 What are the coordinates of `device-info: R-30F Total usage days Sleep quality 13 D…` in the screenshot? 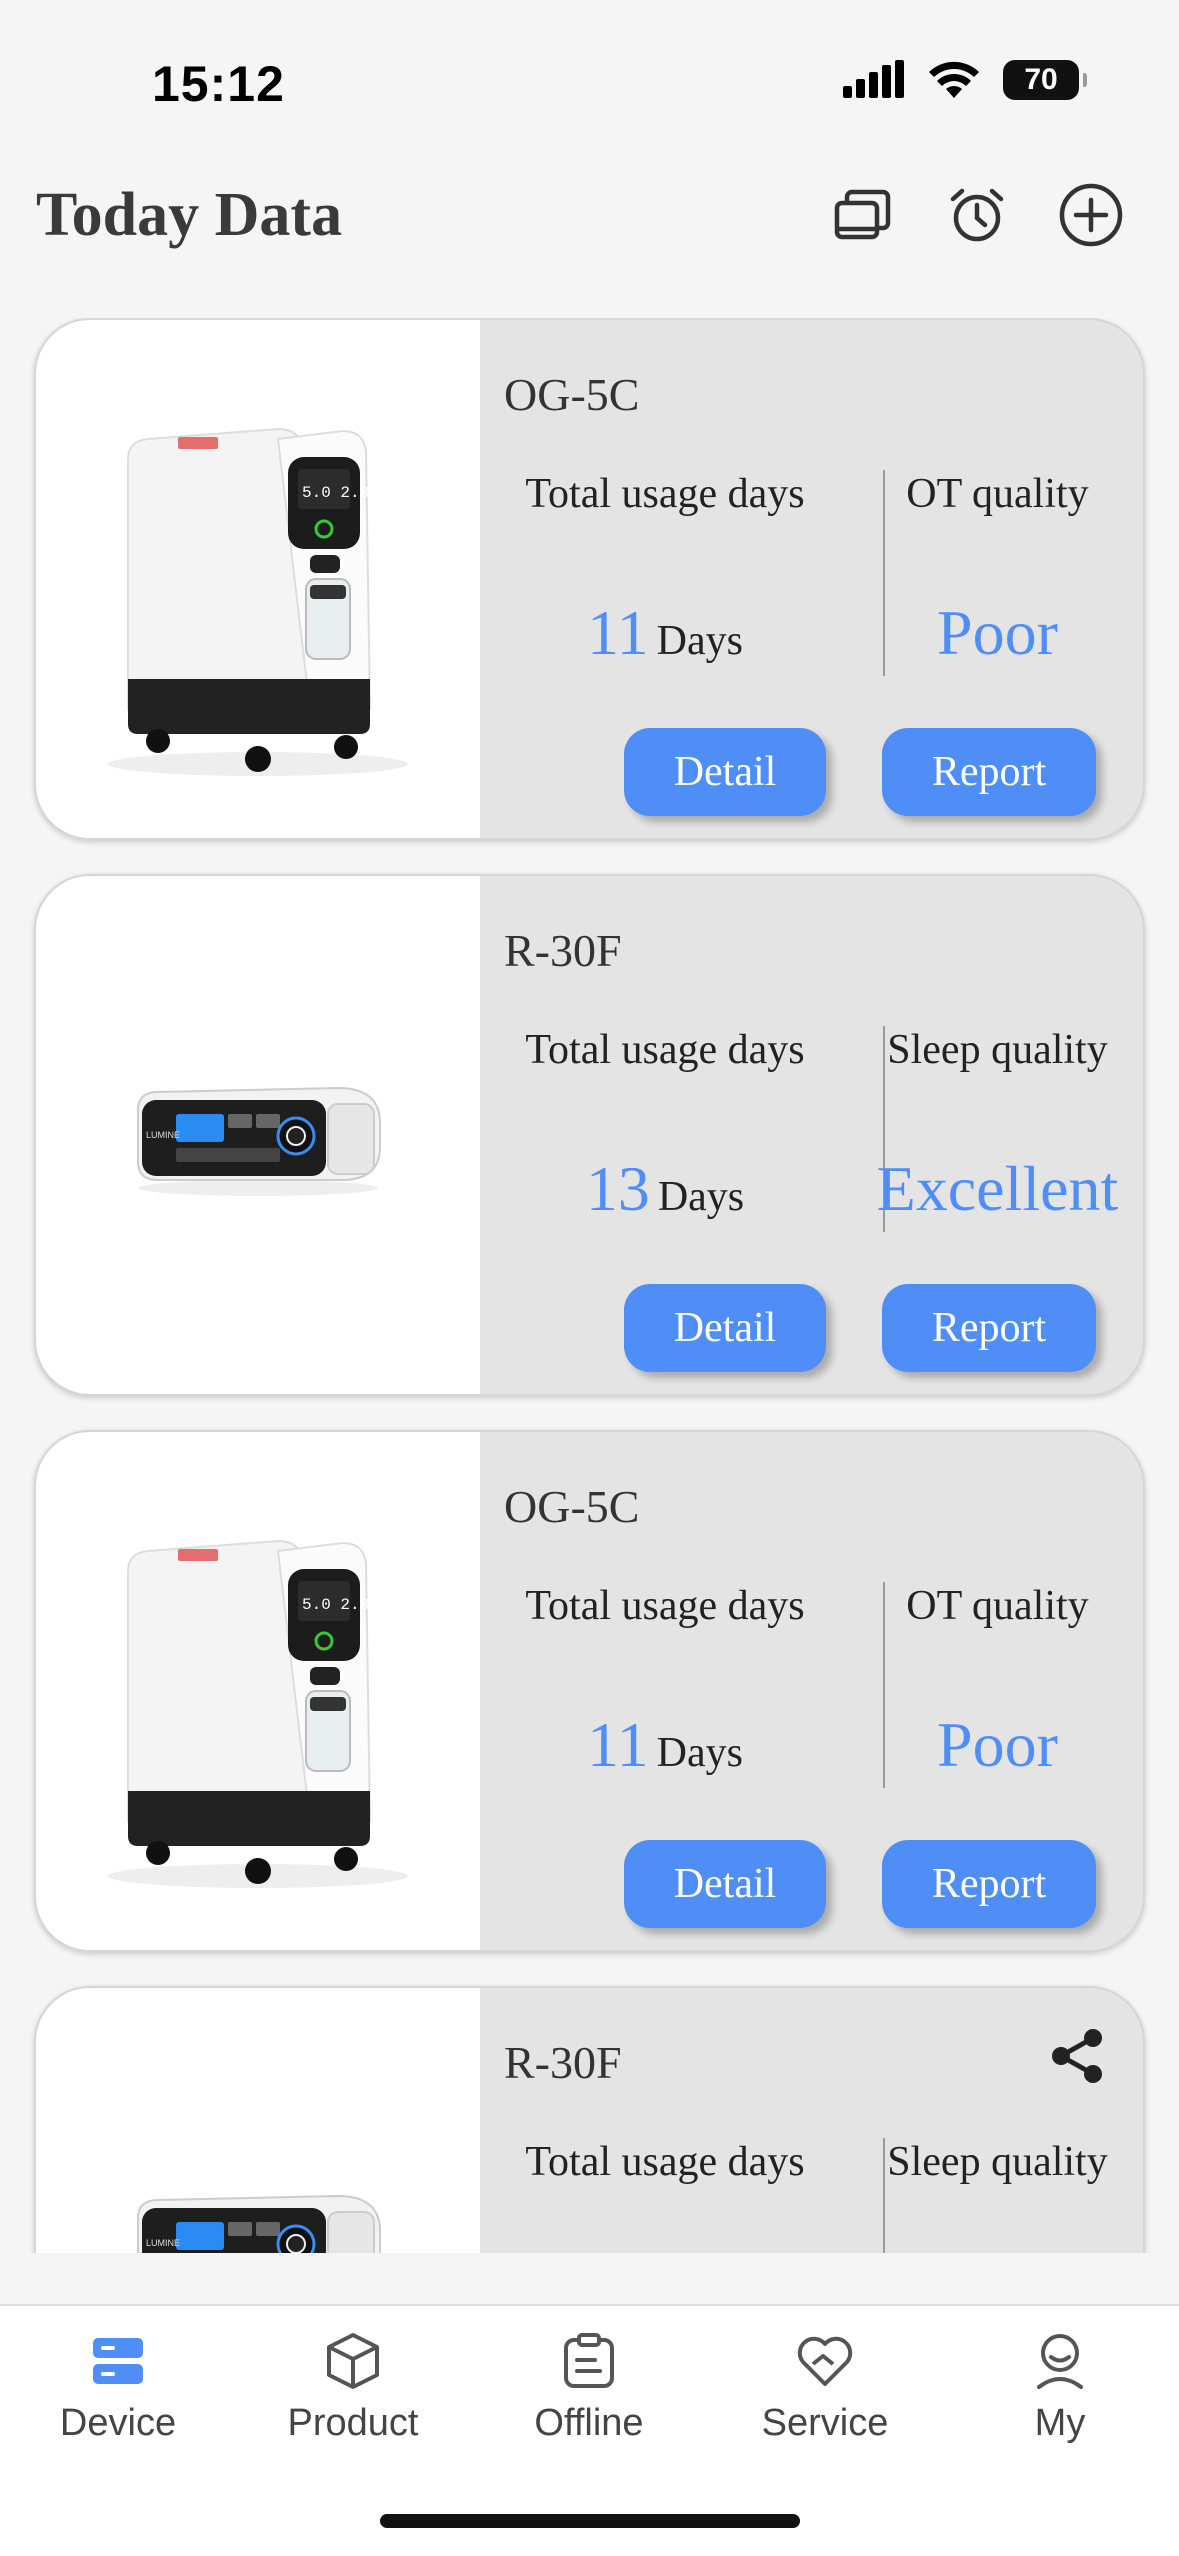 It's located at (811, 1135).